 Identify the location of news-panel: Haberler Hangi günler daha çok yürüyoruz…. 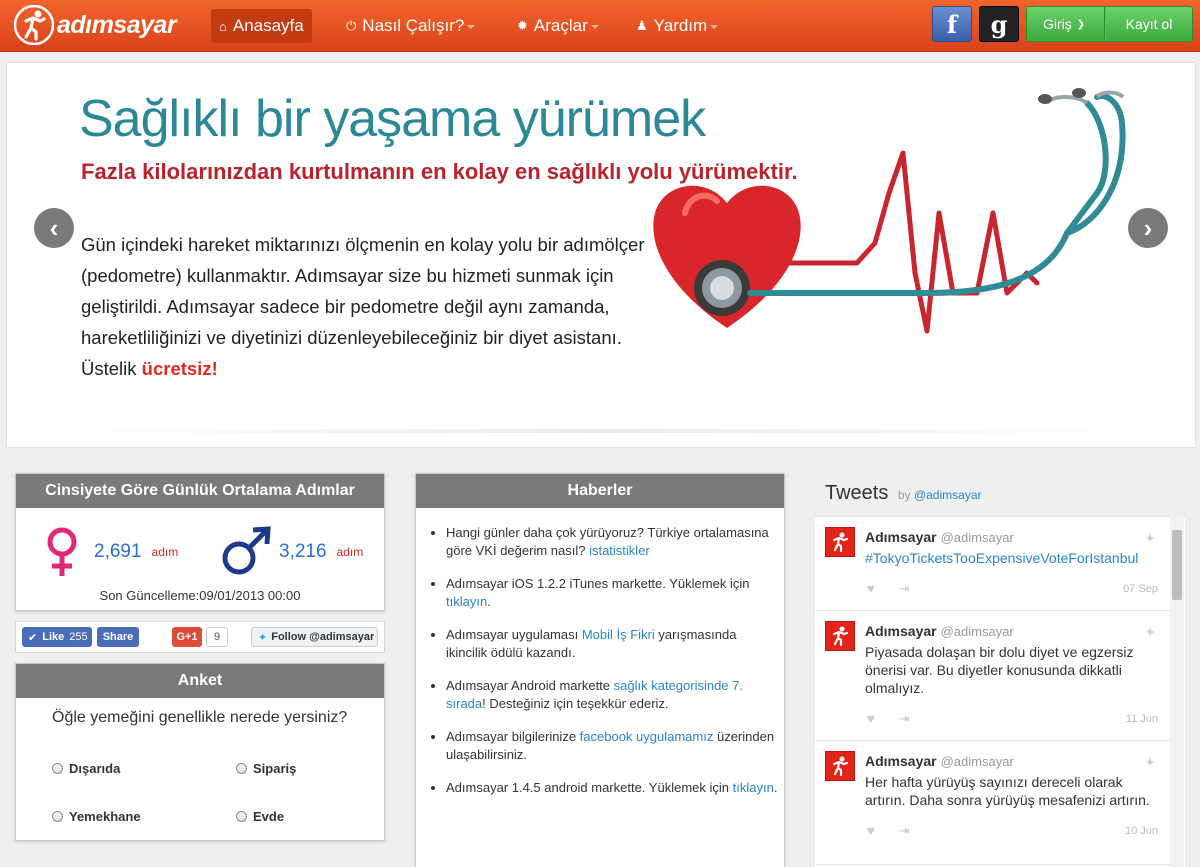
(600, 670).